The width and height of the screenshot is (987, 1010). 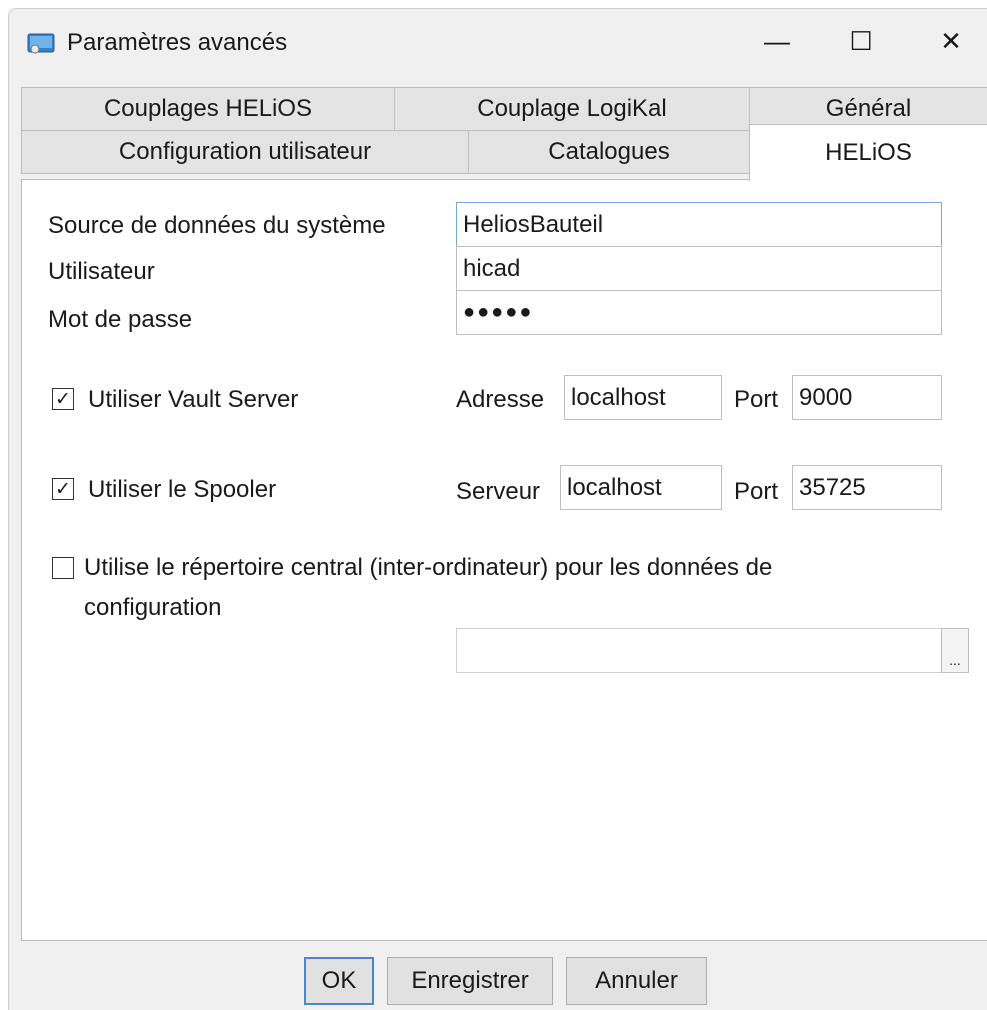 What do you see at coordinates (699, 312) in the screenshot?
I see `password-field: ●●●●●` at bounding box center [699, 312].